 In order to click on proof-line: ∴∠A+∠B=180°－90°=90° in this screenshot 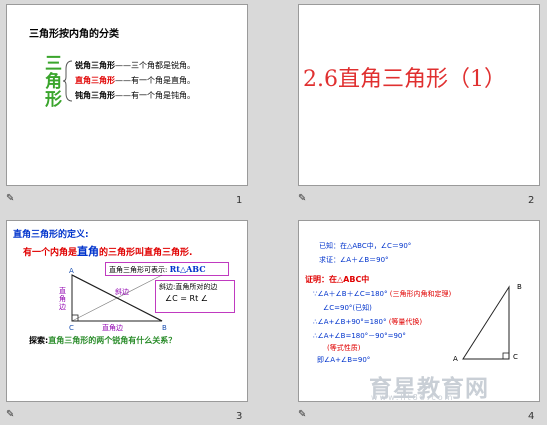, I will do `click(359, 336)`.